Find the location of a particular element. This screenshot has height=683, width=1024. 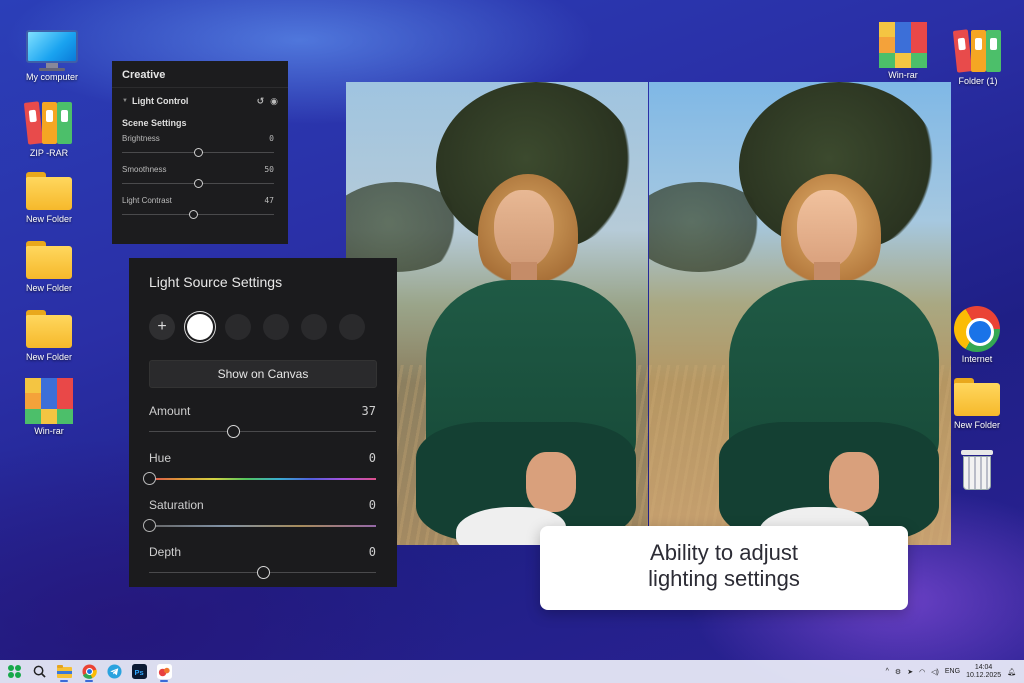

desktop-icon-internet: Internet is located at coordinates (977, 335).